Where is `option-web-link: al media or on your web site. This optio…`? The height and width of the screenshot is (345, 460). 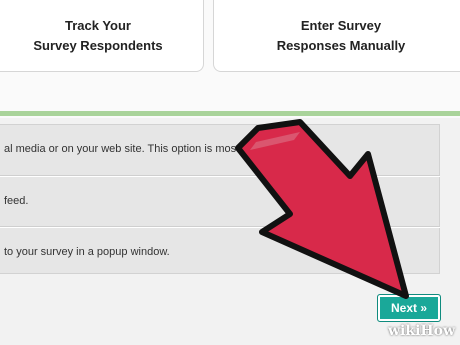
option-web-link: al media or on your web site. This optio… is located at coordinates (220, 149).